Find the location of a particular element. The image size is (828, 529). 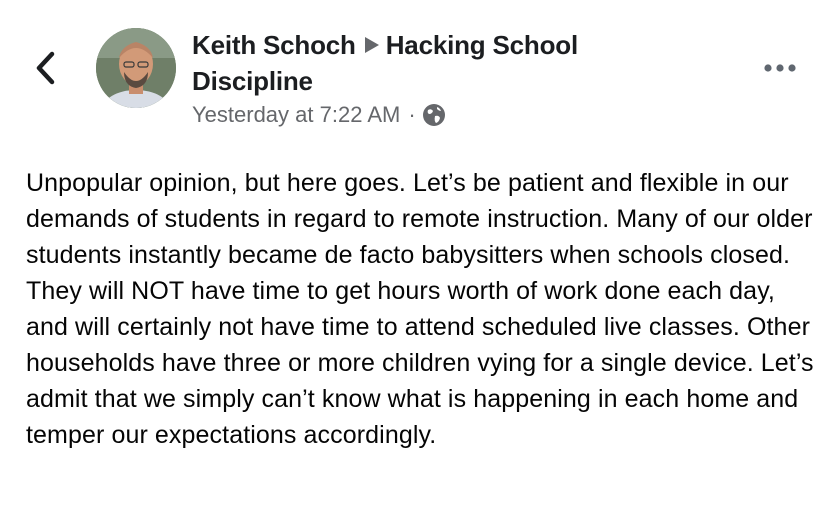

post-meta: Yesterday at 7:22 AM · is located at coordinates (452, 115).